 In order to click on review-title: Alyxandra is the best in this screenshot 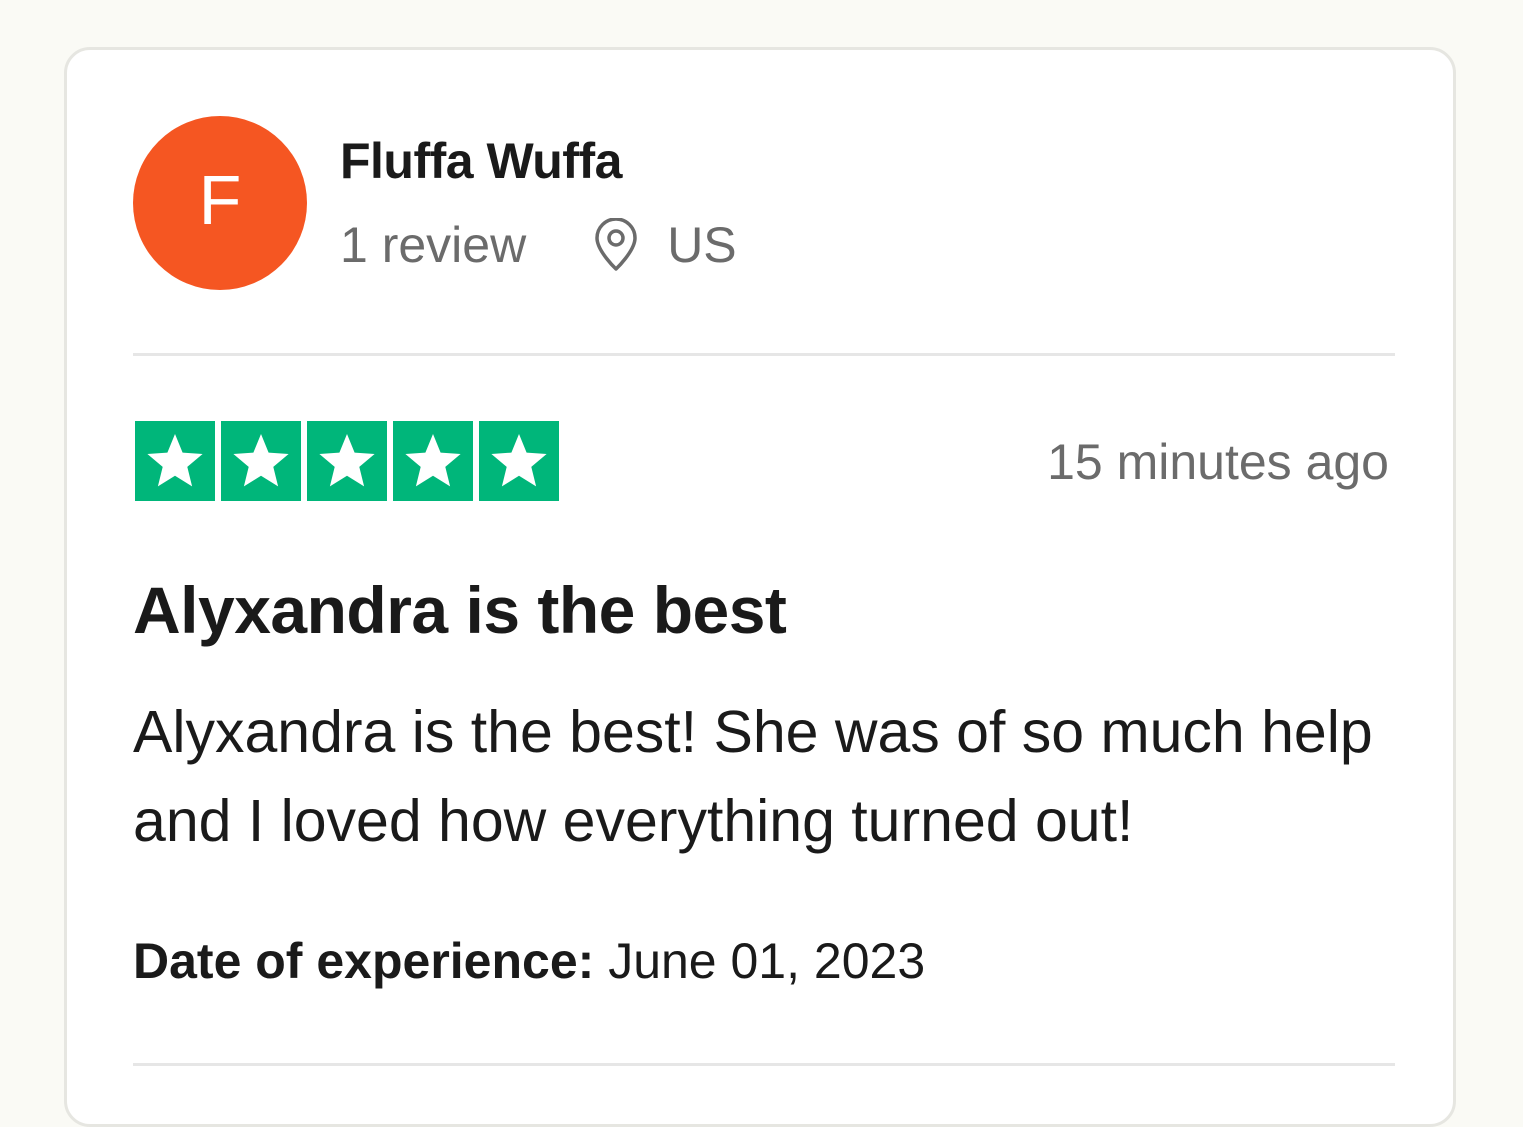, I will do `click(460, 610)`.